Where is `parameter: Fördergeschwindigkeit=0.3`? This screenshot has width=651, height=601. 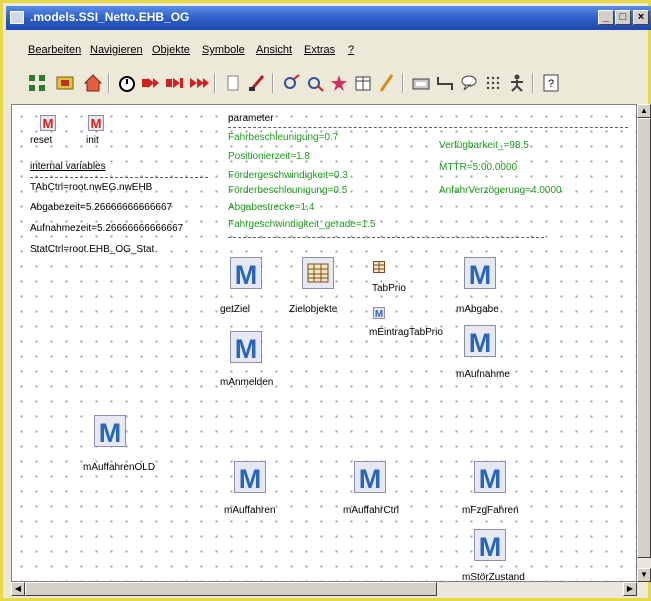 parameter: Fördergeschwindigkeit=0.3 is located at coordinates (288, 175).